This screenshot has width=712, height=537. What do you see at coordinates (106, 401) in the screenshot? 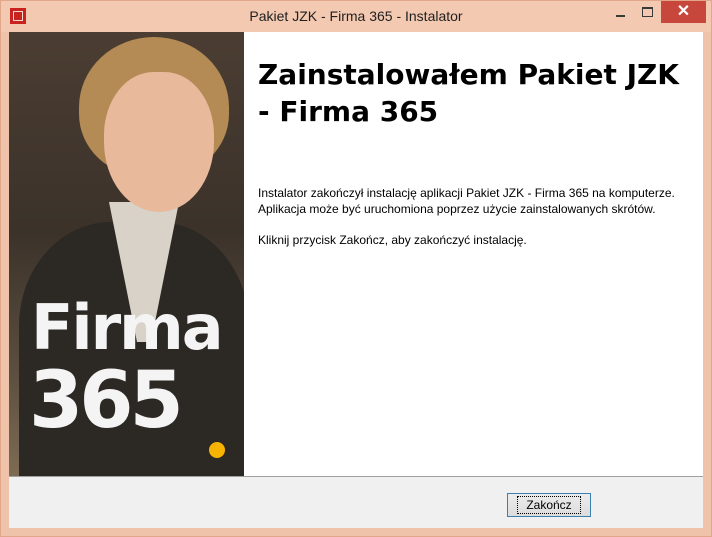
I see `banner-logo-365: 365` at bounding box center [106, 401].